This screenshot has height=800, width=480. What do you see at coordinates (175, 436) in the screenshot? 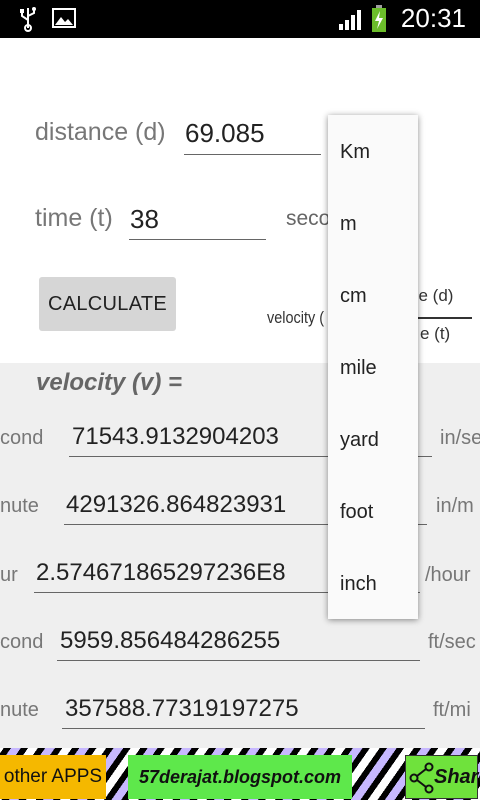
I see `result-row-1-value: 71543.9132904203` at bounding box center [175, 436].